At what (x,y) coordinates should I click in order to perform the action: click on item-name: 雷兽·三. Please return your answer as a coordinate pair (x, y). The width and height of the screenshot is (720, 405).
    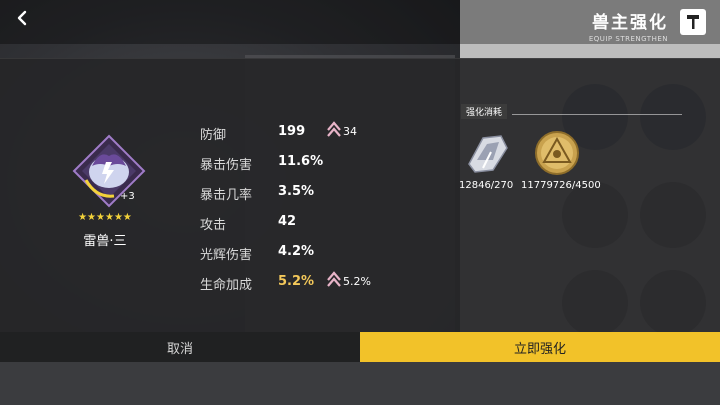
    Looking at the image, I should click on (105, 241).